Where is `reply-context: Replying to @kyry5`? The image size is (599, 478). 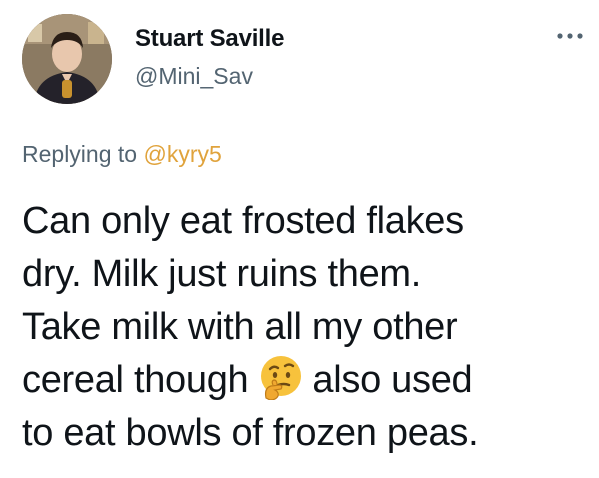 reply-context: Replying to @kyry5 is located at coordinates (122, 154).